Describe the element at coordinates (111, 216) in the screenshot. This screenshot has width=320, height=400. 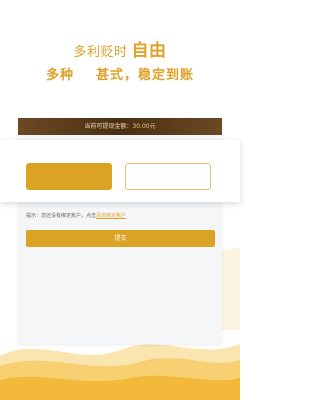
I see `bind-account-link: 添加绑定账户` at that location.